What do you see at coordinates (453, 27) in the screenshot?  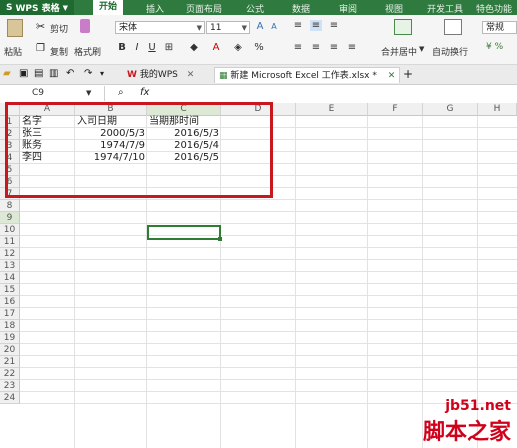 I see `wrap-text-icon` at bounding box center [453, 27].